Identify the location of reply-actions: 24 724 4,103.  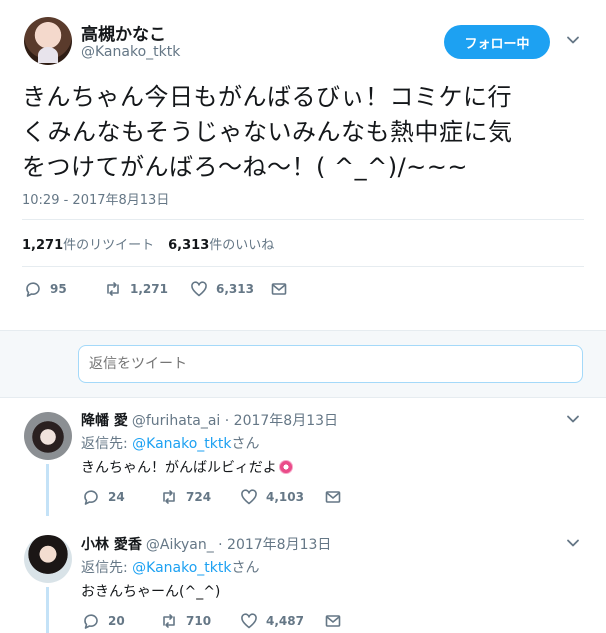
(212, 497).